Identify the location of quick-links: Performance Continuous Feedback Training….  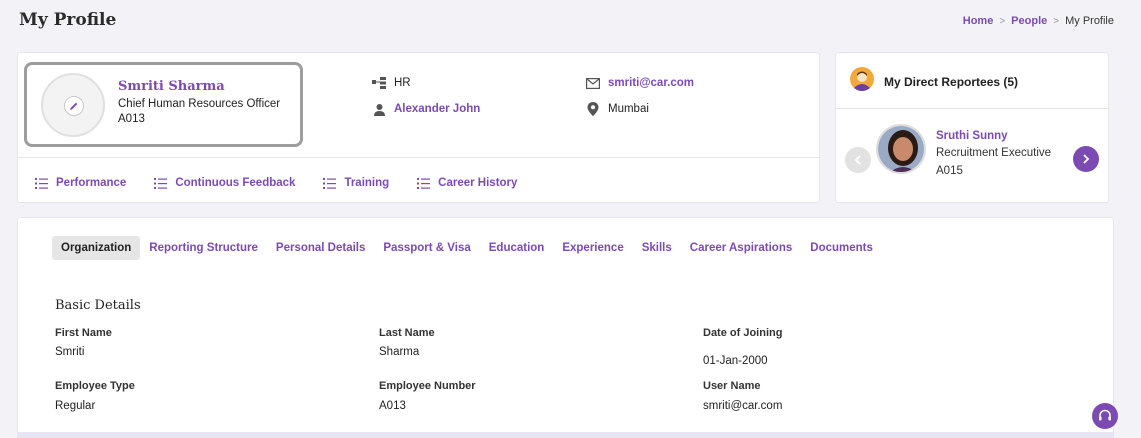
(275, 183).